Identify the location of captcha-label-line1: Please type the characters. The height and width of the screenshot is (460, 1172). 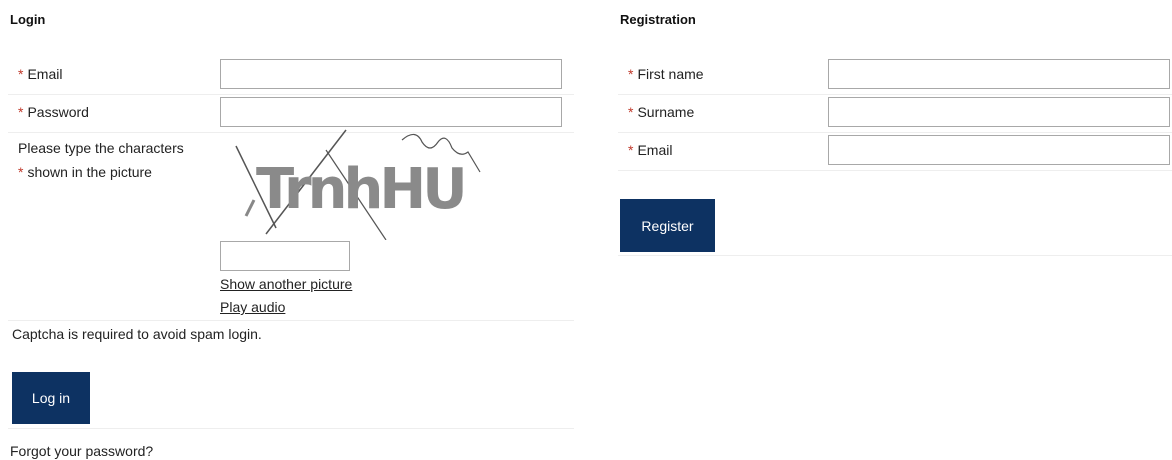
(101, 148).